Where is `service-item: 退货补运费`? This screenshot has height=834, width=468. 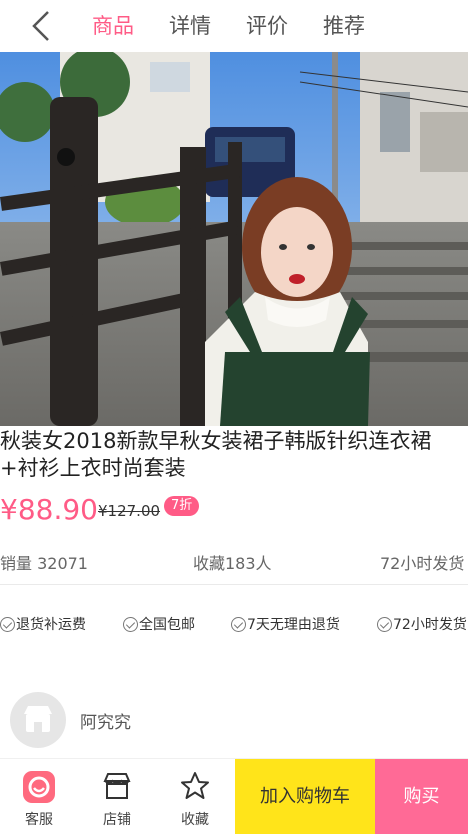
service-item: 退货补运费 is located at coordinates (43, 624).